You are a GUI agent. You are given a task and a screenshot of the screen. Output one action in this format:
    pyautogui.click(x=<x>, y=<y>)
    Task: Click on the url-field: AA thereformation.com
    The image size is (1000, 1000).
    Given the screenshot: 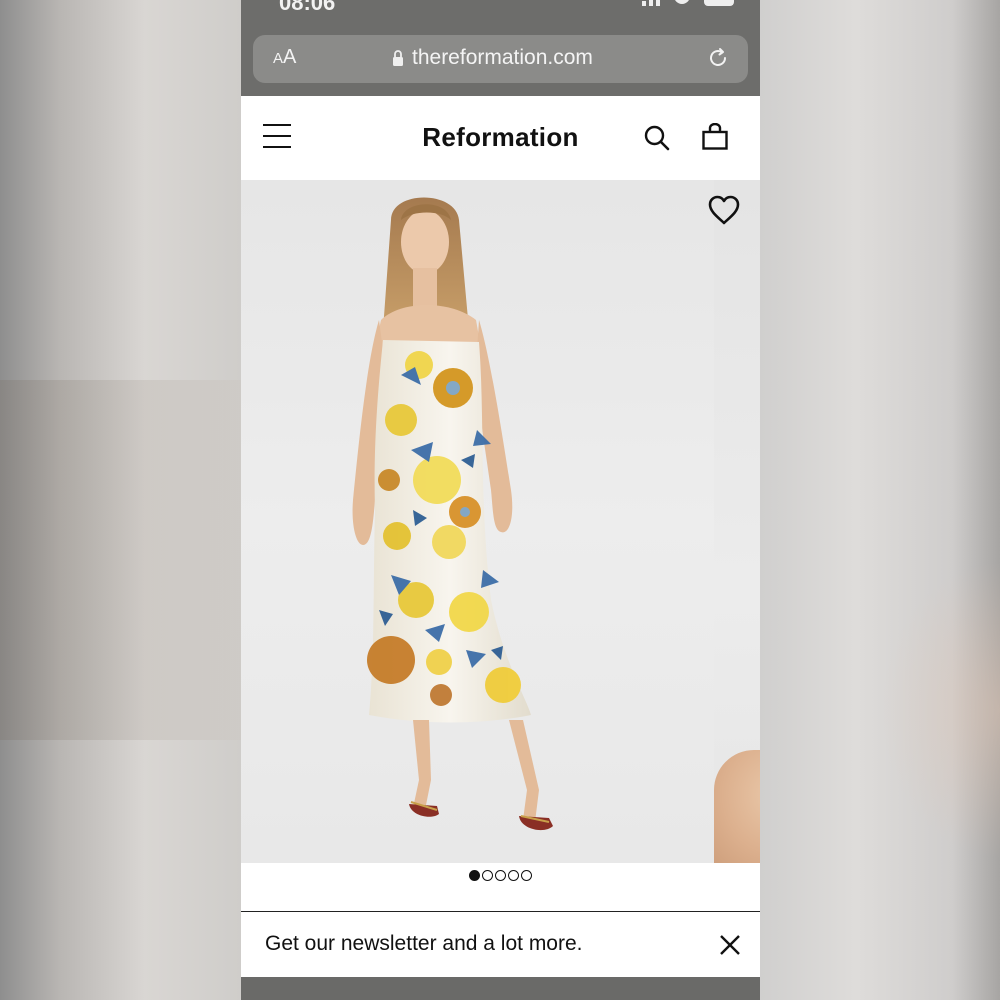 What is the action you would take?
    pyautogui.click(x=500, y=59)
    